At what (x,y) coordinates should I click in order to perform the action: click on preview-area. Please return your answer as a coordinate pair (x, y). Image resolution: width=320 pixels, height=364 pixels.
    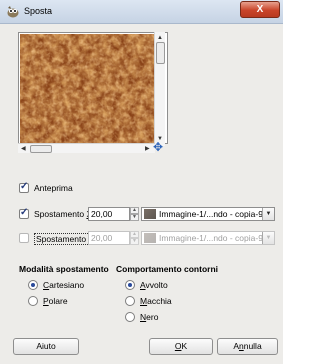
    Looking at the image, I should click on (93, 88).